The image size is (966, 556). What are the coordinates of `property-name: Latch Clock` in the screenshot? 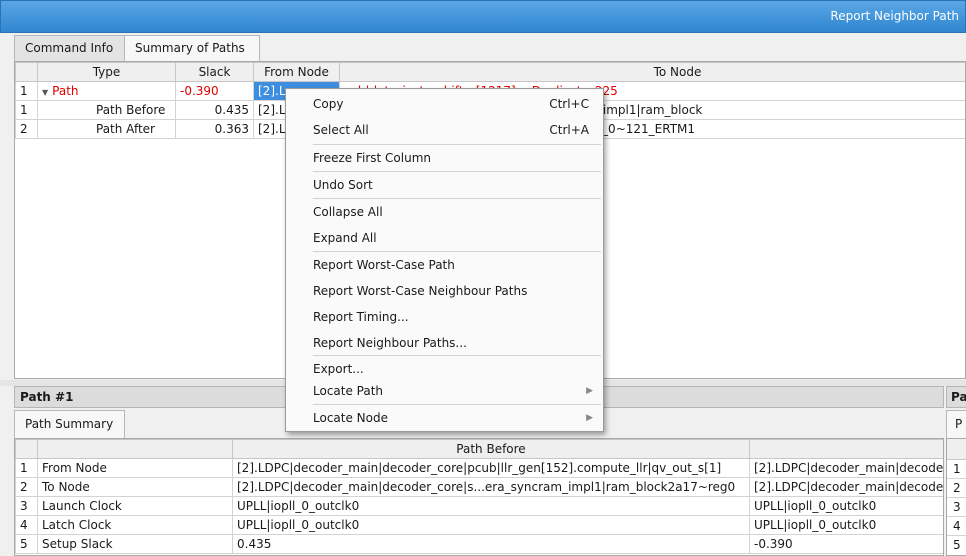 It's located at (135, 525).